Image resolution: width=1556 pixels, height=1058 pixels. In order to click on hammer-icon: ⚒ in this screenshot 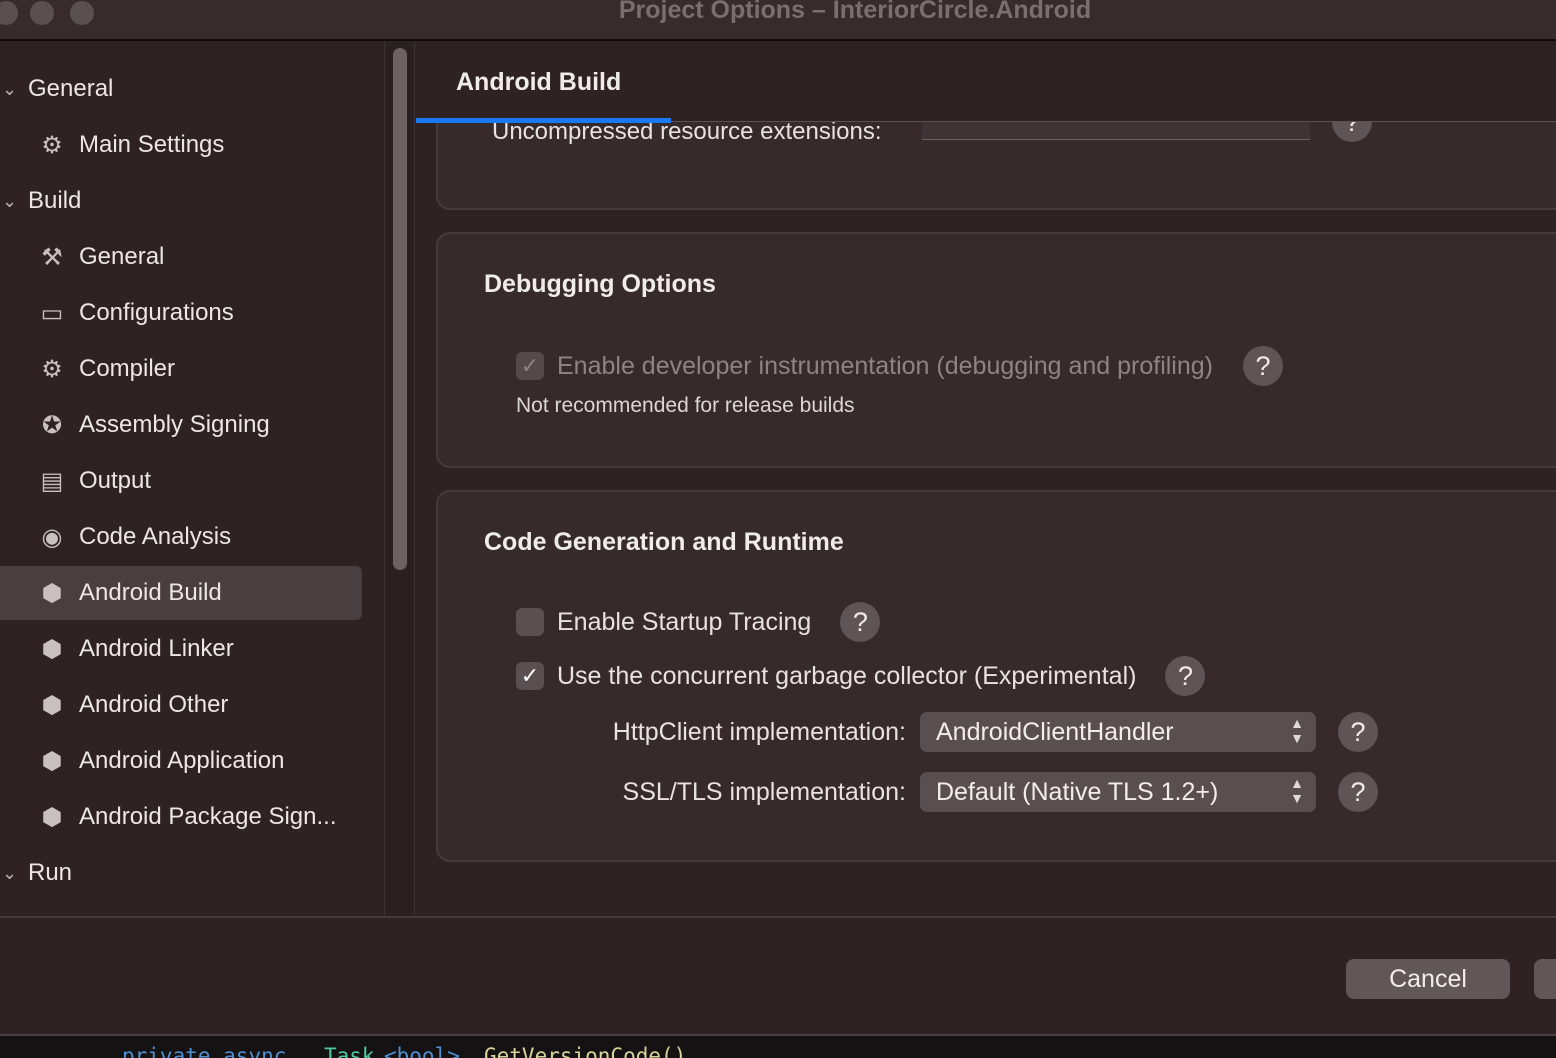, I will do `click(52, 257)`.